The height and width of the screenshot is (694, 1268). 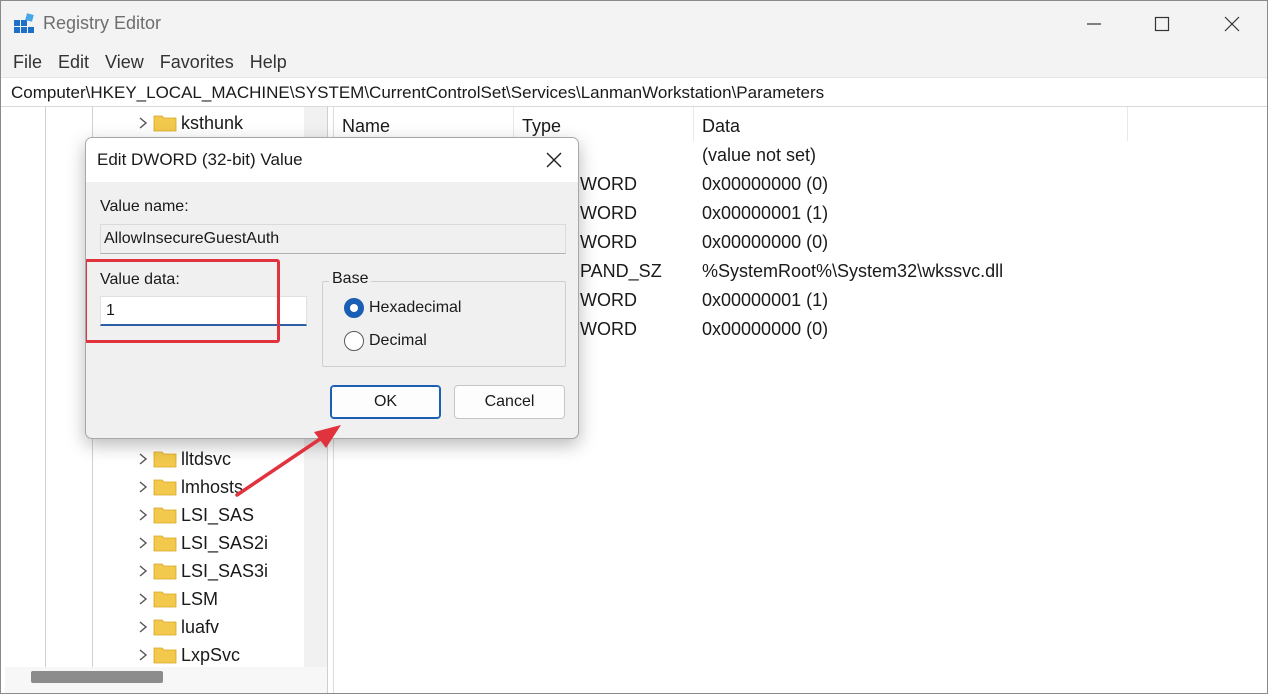 I want to click on base-label: Base, so click(x=350, y=279).